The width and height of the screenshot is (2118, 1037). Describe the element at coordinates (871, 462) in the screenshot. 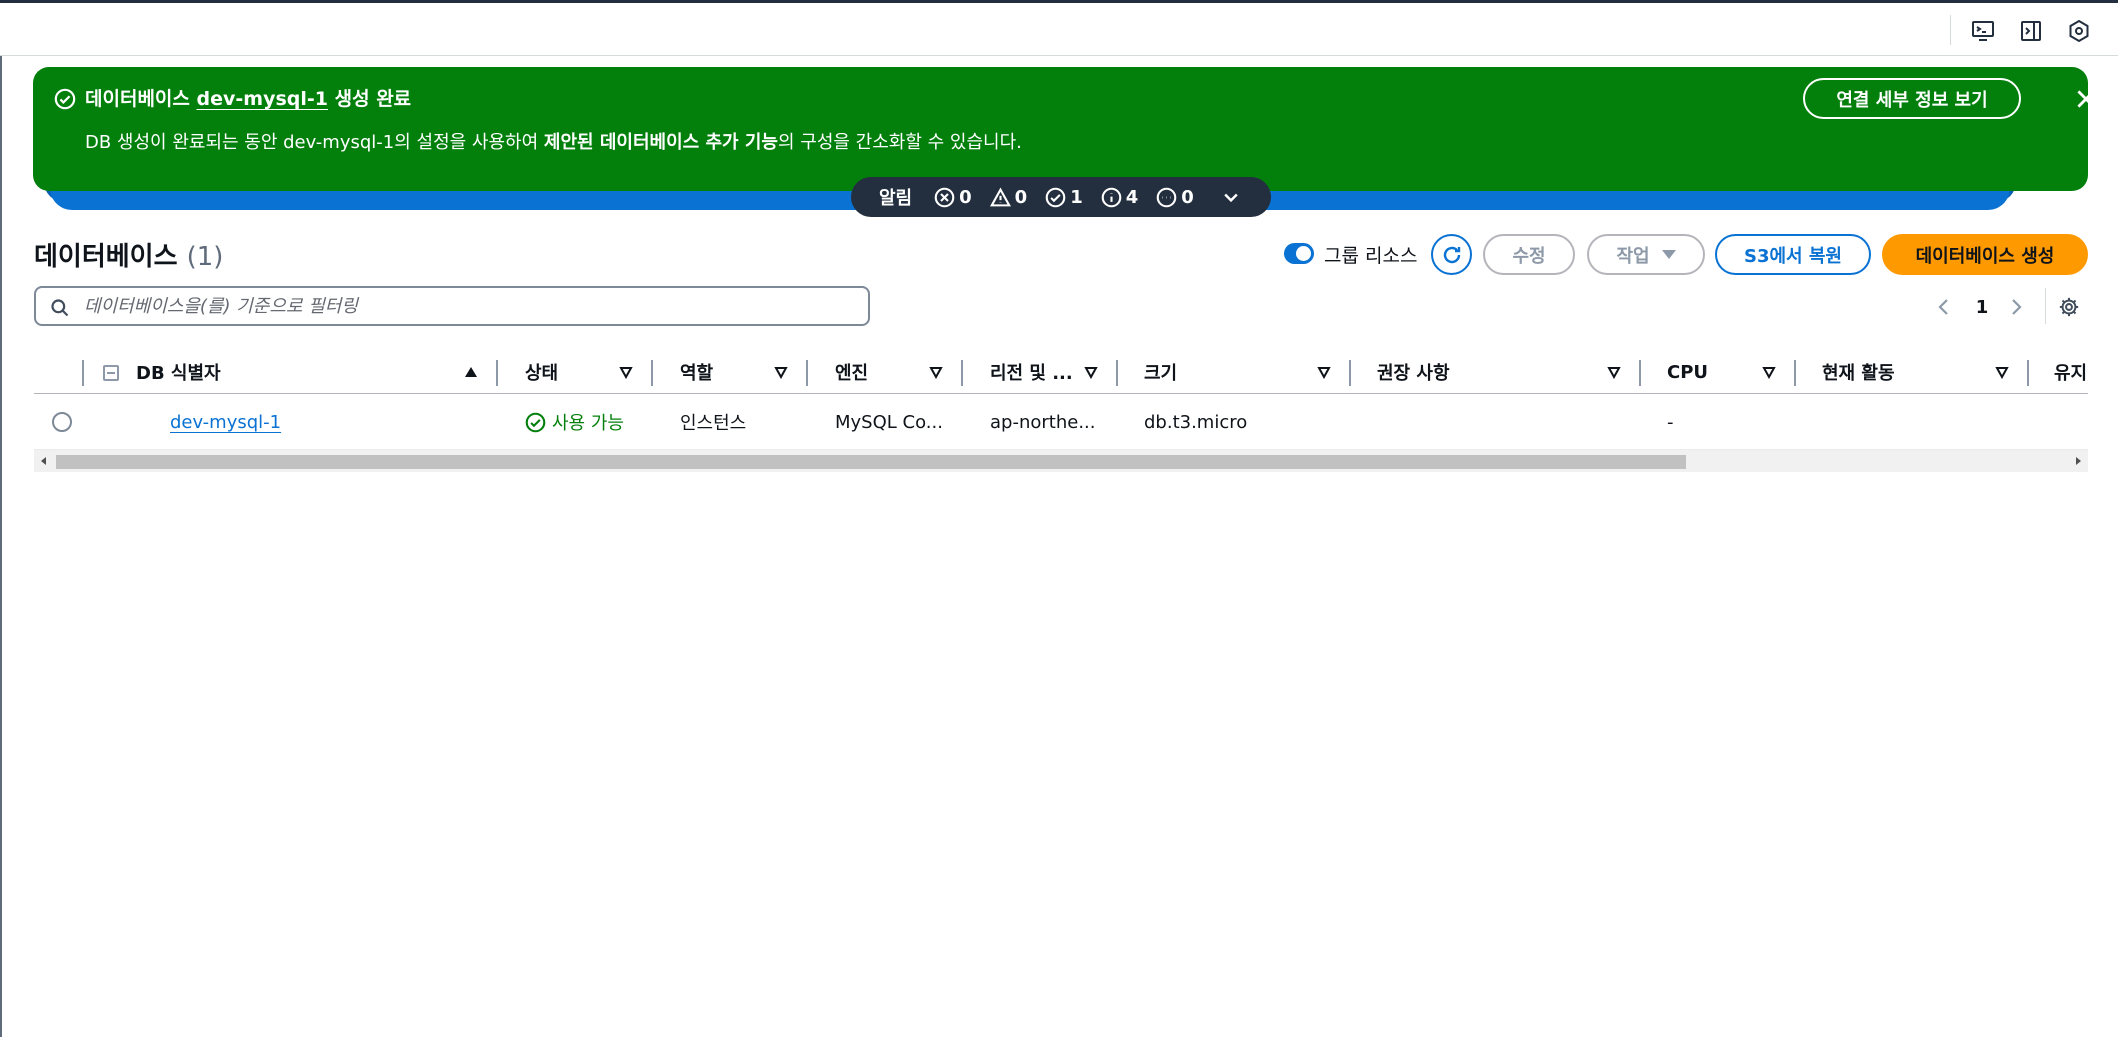

I see `scrollbar-thumb` at that location.